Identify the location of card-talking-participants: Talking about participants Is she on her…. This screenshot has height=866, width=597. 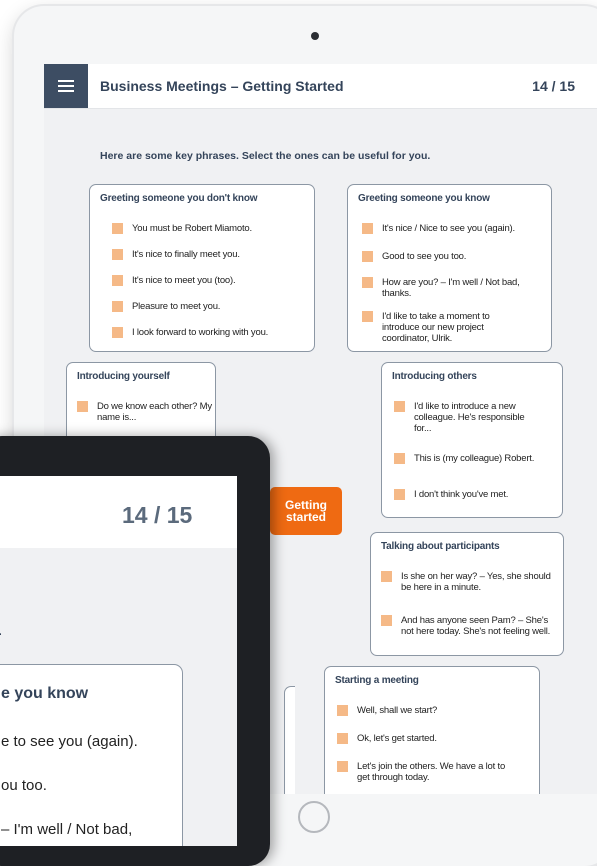
(467, 594).